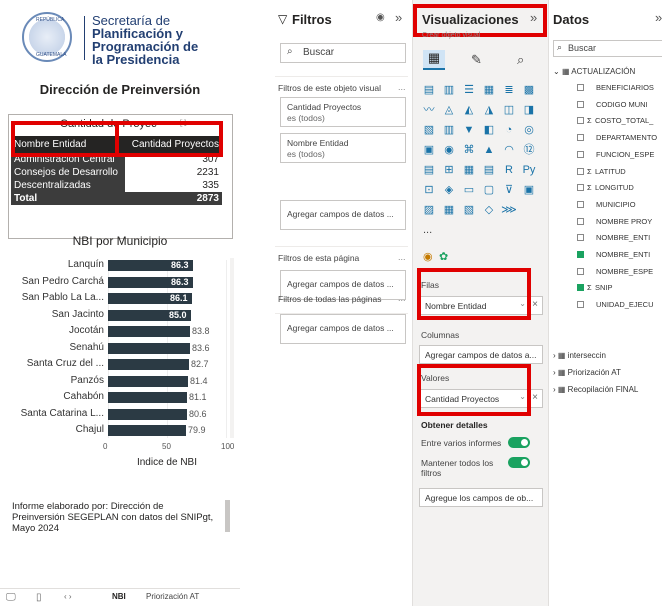 Image resolution: width=662 pixels, height=606 pixels. What do you see at coordinates (625, 304) in the screenshot?
I see `field-name: UNIDAD_EJECU` at bounding box center [625, 304].